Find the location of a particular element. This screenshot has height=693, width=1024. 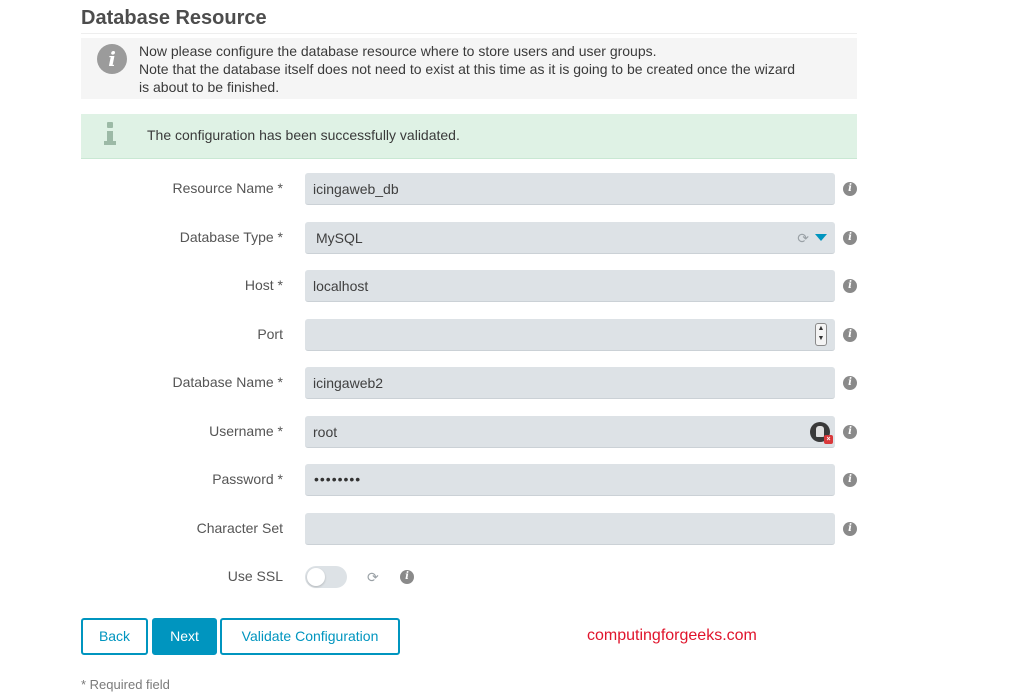

character-set-input is located at coordinates (570, 529).